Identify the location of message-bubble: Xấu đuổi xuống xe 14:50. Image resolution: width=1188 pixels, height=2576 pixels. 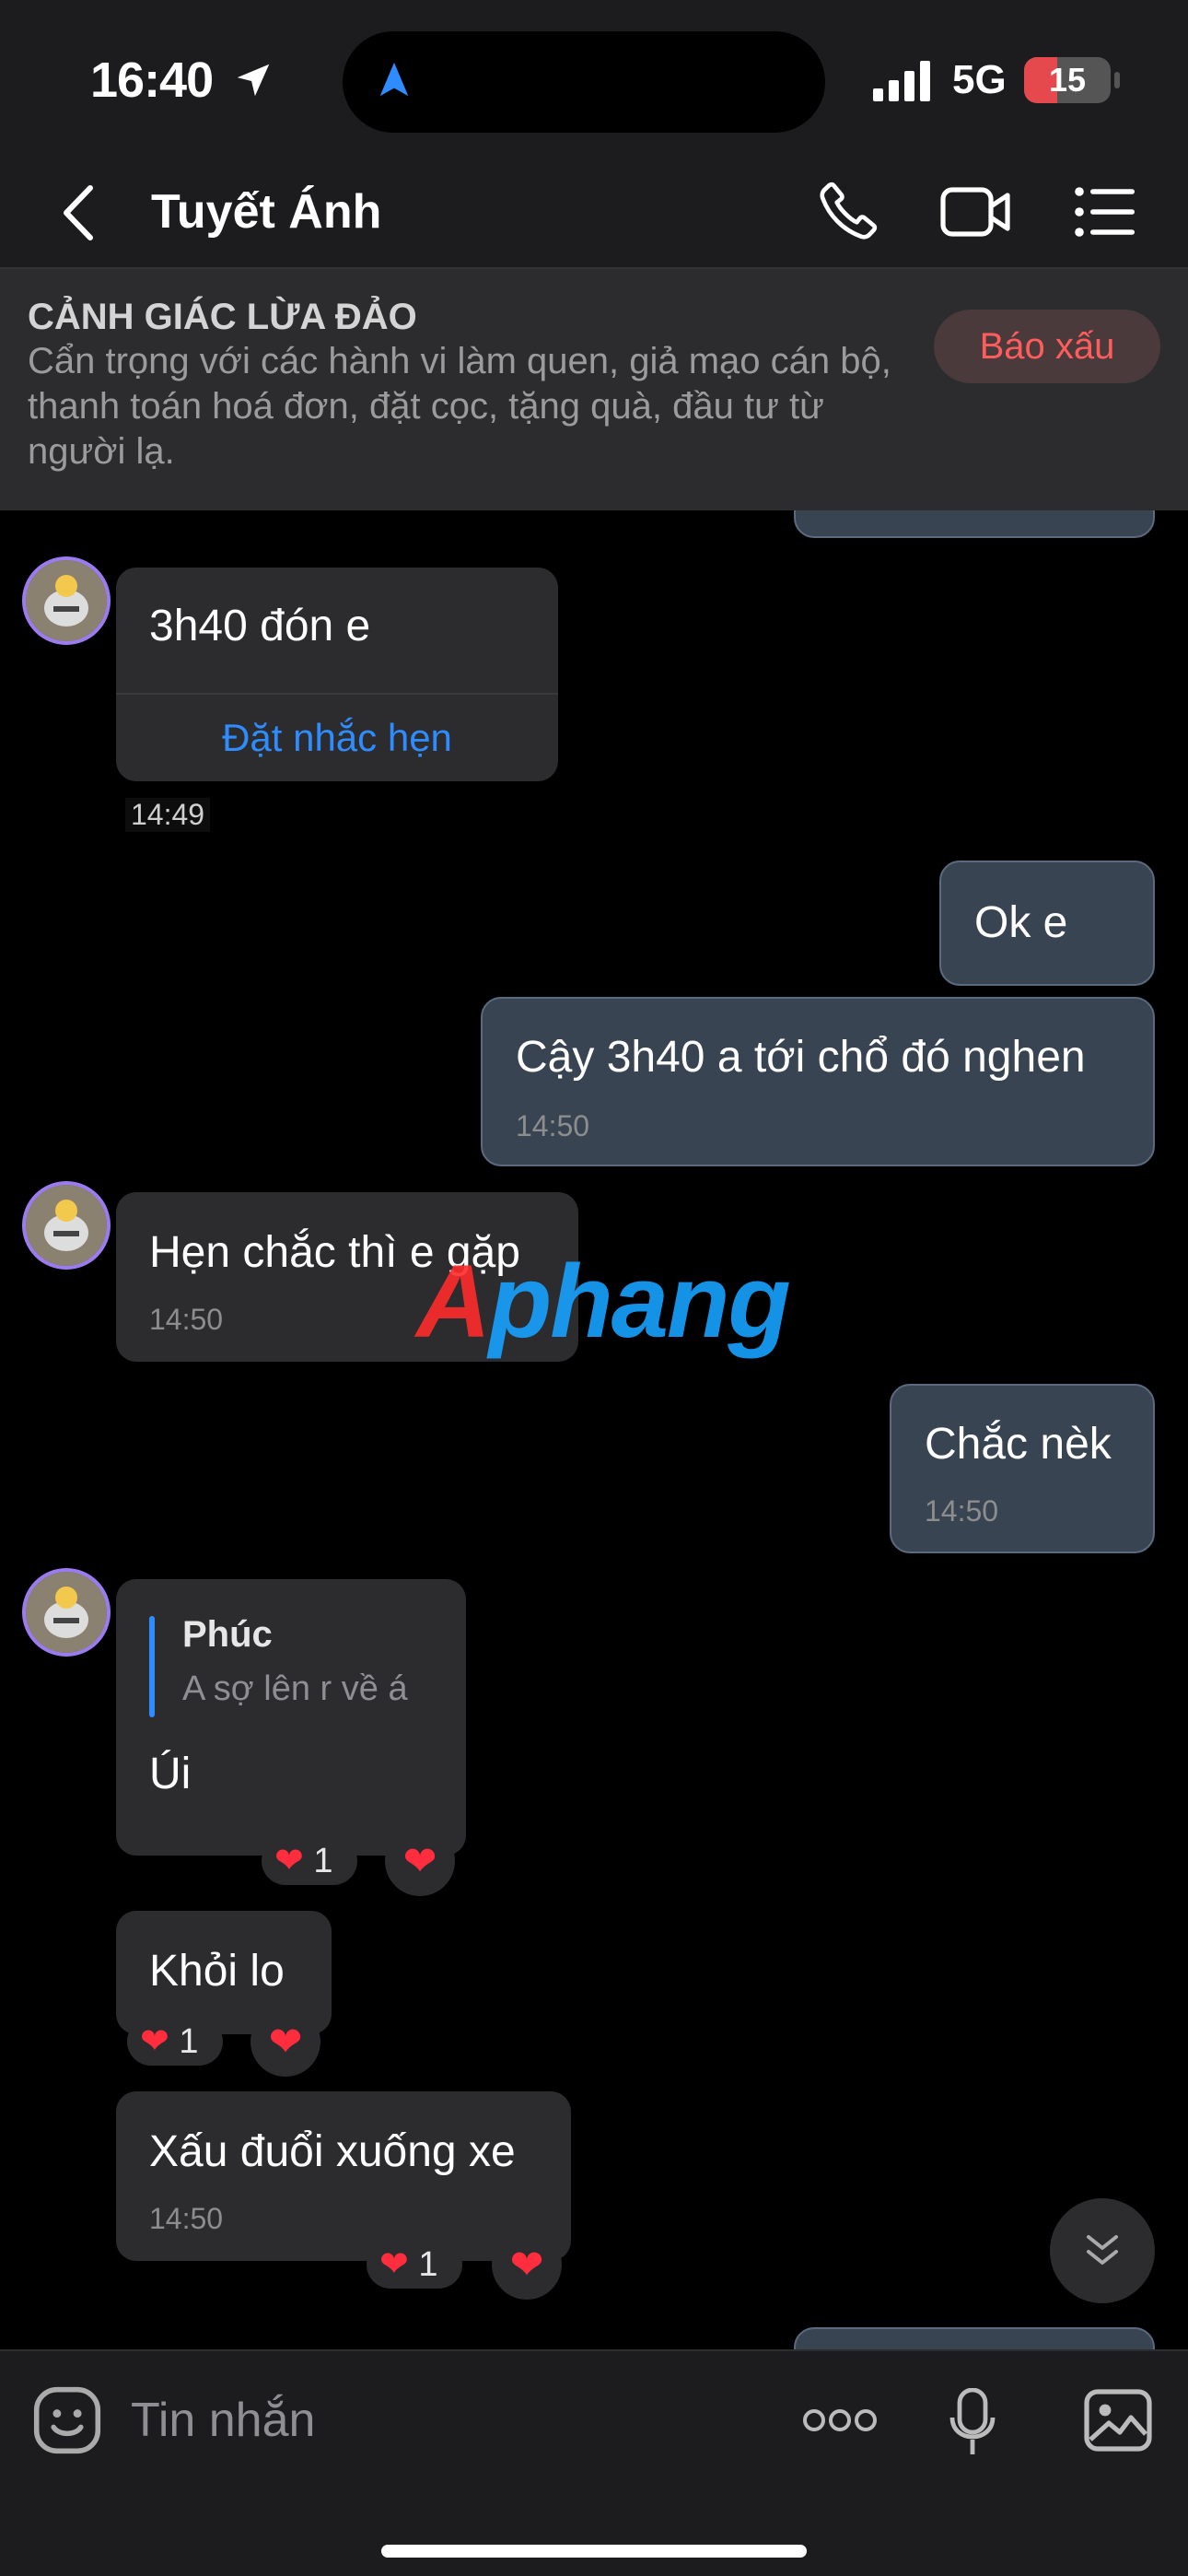
(343, 2176).